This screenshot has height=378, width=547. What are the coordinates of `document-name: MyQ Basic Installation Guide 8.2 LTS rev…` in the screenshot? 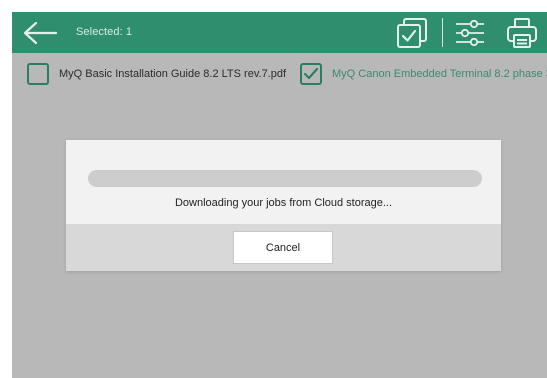 It's located at (173, 74).